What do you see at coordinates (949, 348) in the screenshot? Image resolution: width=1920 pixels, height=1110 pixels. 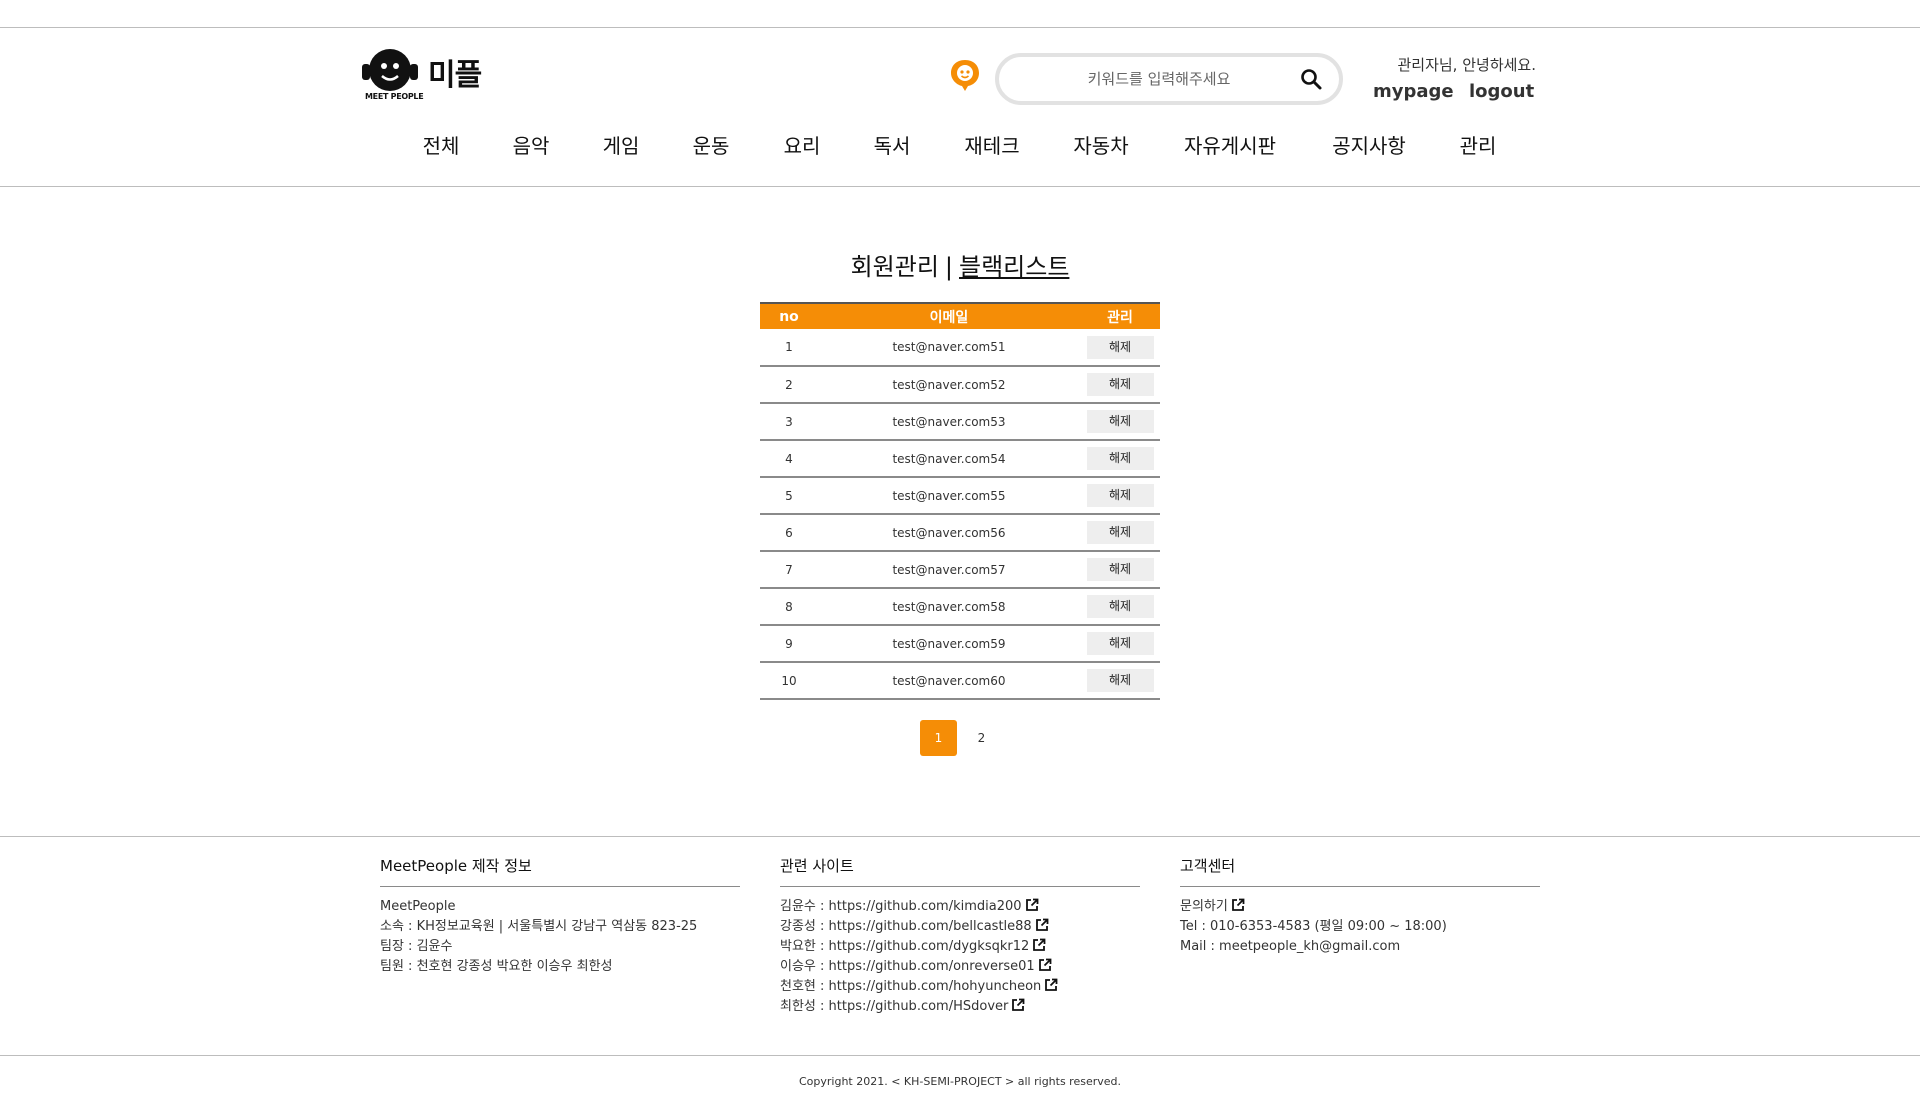 I see `row-email: test@naver.com51` at bounding box center [949, 348].